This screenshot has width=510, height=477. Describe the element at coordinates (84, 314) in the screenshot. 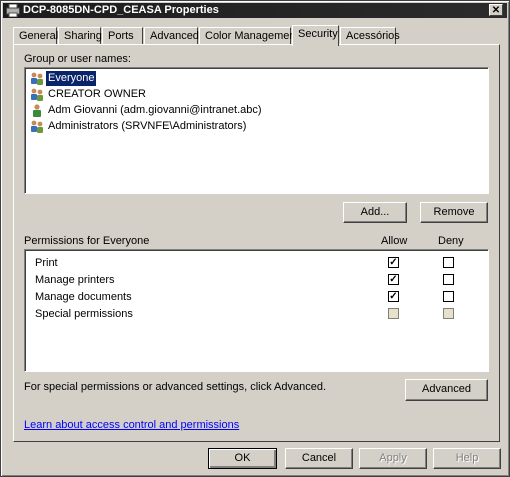

I see `permission-name: Special permissions` at that location.